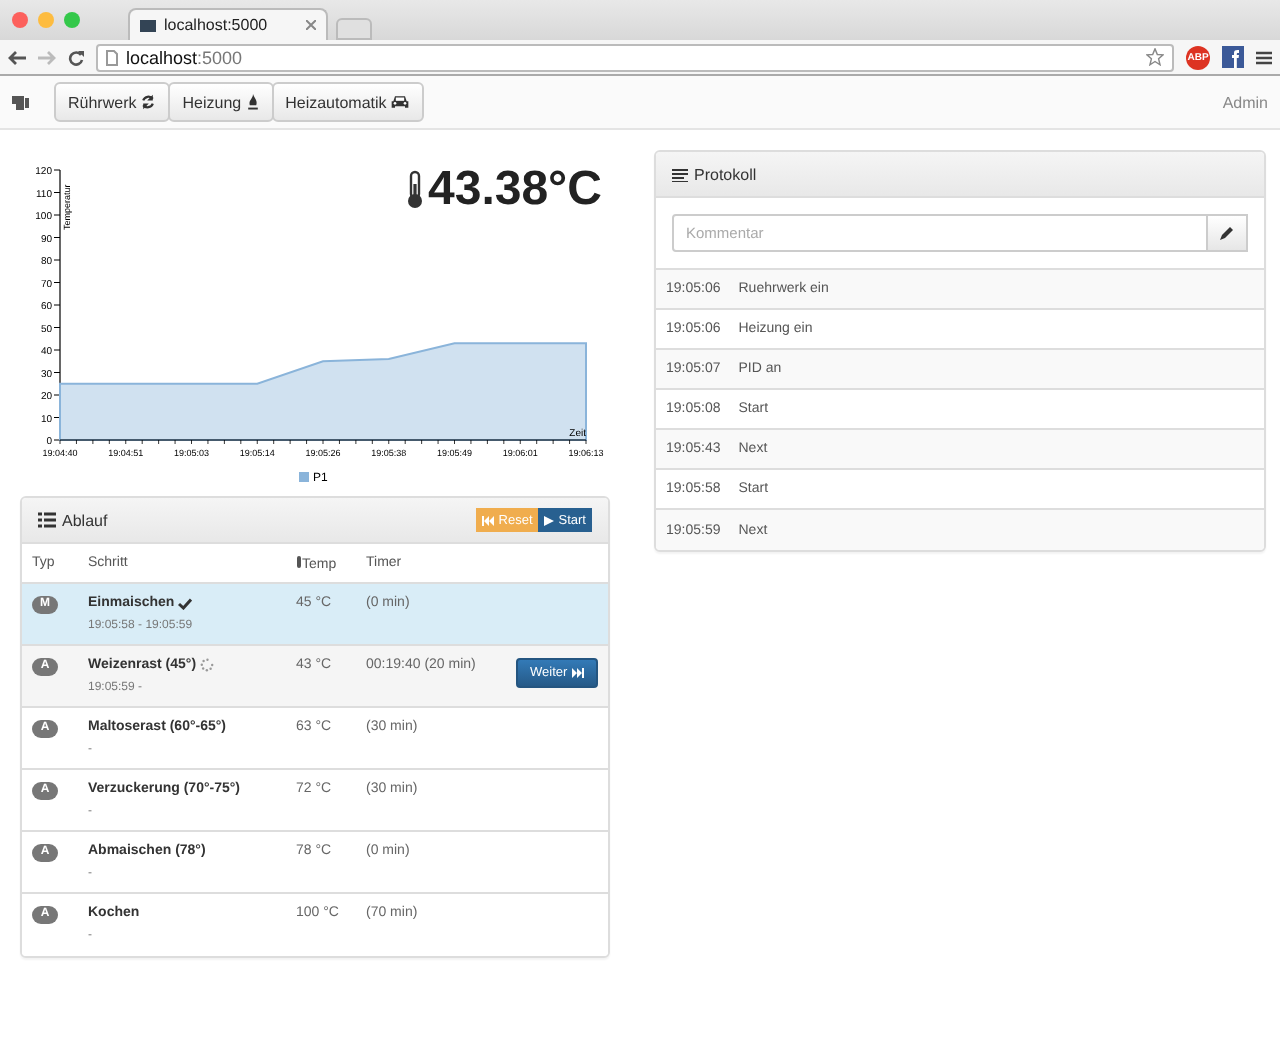 This screenshot has width=1280, height=1048. I want to click on check-icon, so click(185, 603).